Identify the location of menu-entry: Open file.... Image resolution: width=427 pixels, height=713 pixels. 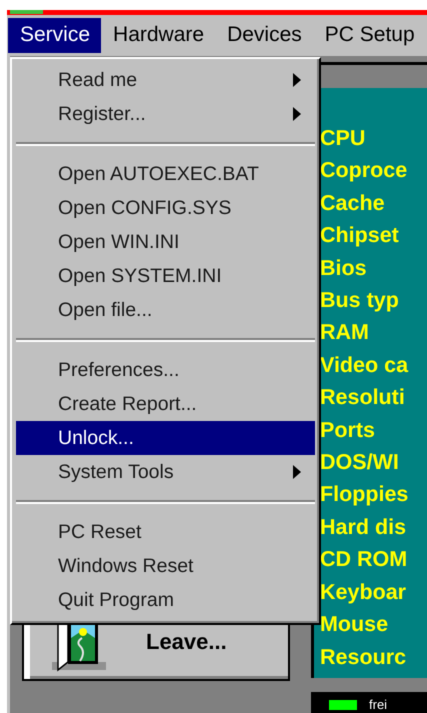
(165, 310).